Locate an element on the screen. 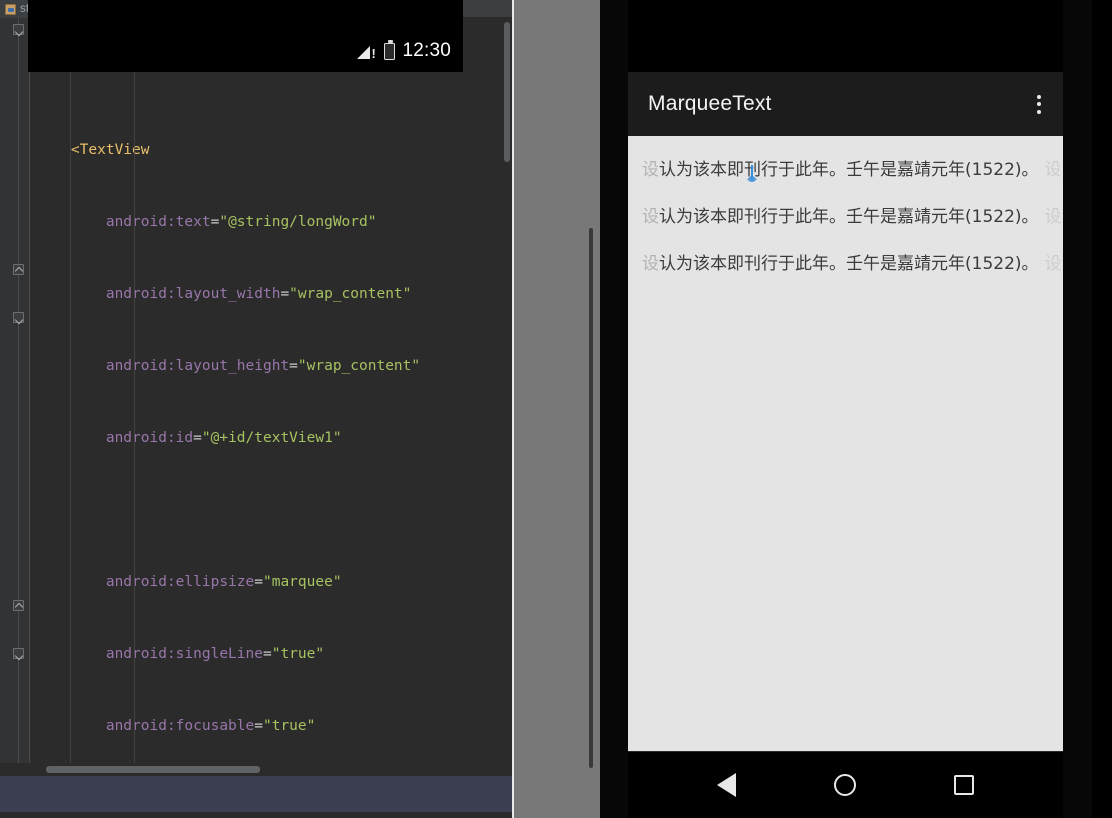 Image resolution: width=1112 pixels, height=818 pixels. nav-home-icon is located at coordinates (845, 785).